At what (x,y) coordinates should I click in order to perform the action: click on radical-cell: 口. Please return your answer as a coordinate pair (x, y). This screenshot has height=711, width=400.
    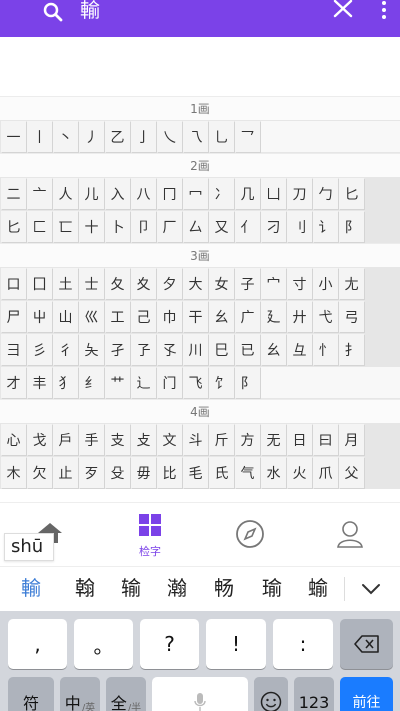
    Looking at the image, I should click on (13, 283).